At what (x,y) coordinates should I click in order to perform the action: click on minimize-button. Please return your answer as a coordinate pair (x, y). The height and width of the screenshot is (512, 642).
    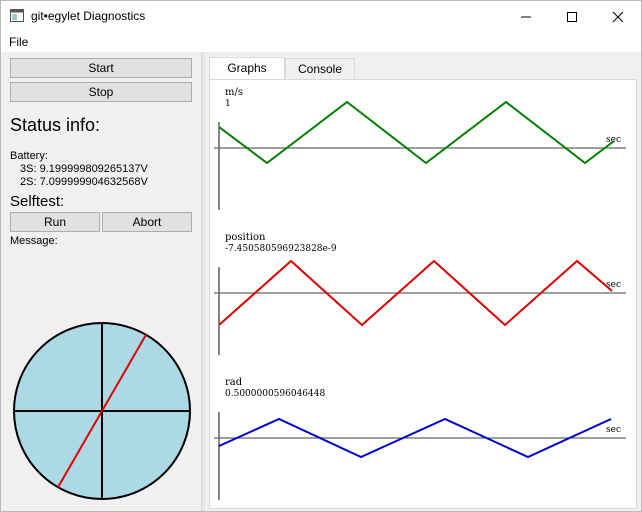
    Looking at the image, I should click on (526, 16).